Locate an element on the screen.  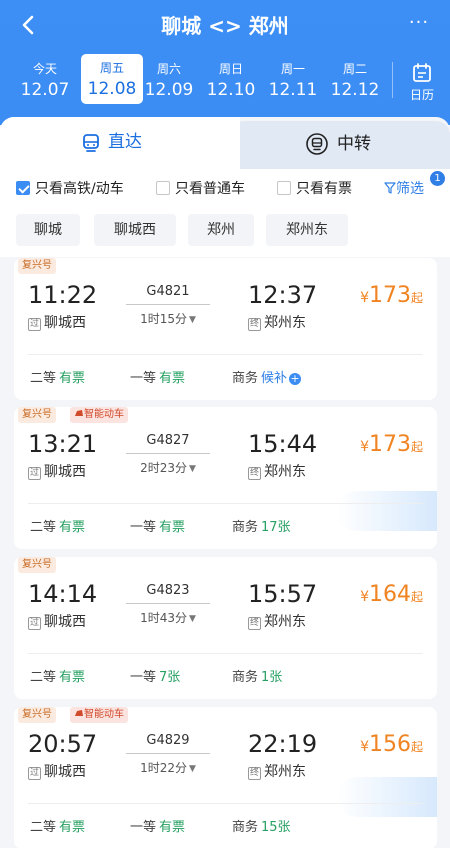
tab-transfer: 中转 is located at coordinates (337, 145).